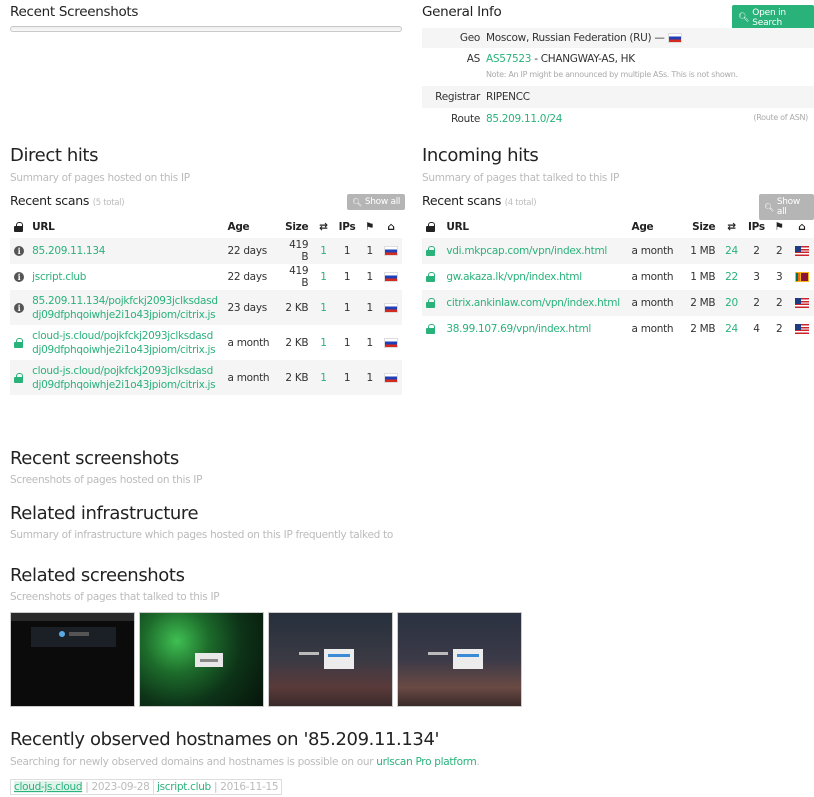 The width and height of the screenshot is (814, 797). I want to click on requests-cell: 22, so click(731, 277).